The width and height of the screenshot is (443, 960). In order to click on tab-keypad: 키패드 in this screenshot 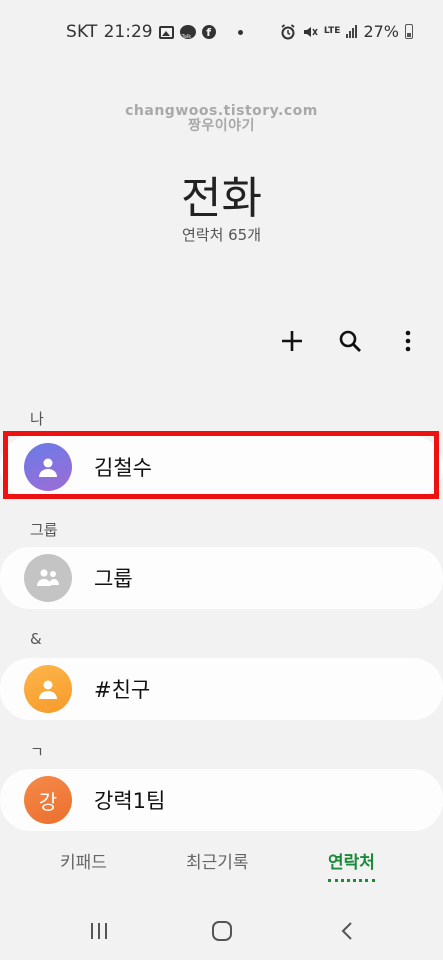, I will do `click(83, 860)`.